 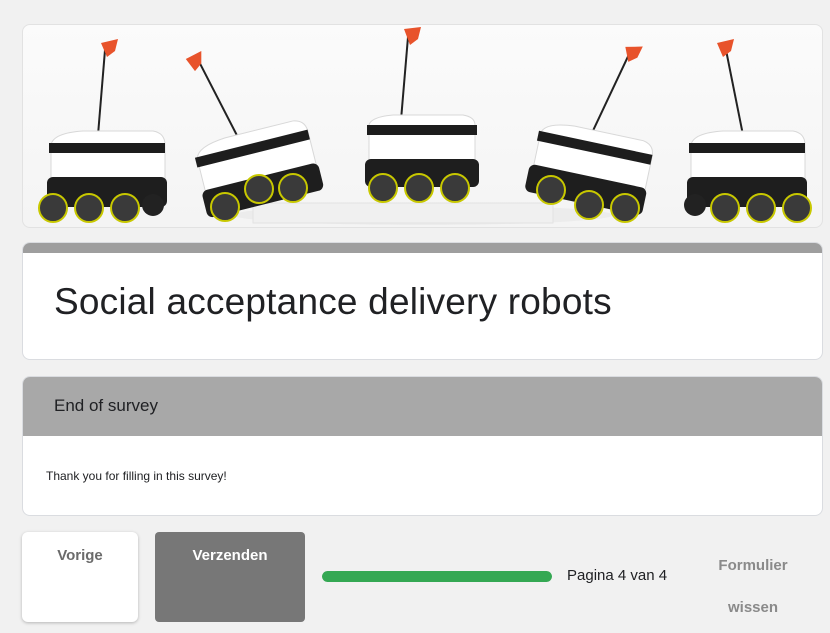 What do you see at coordinates (617, 575) in the screenshot?
I see `page-indicator: Pagina 4 van 4` at bounding box center [617, 575].